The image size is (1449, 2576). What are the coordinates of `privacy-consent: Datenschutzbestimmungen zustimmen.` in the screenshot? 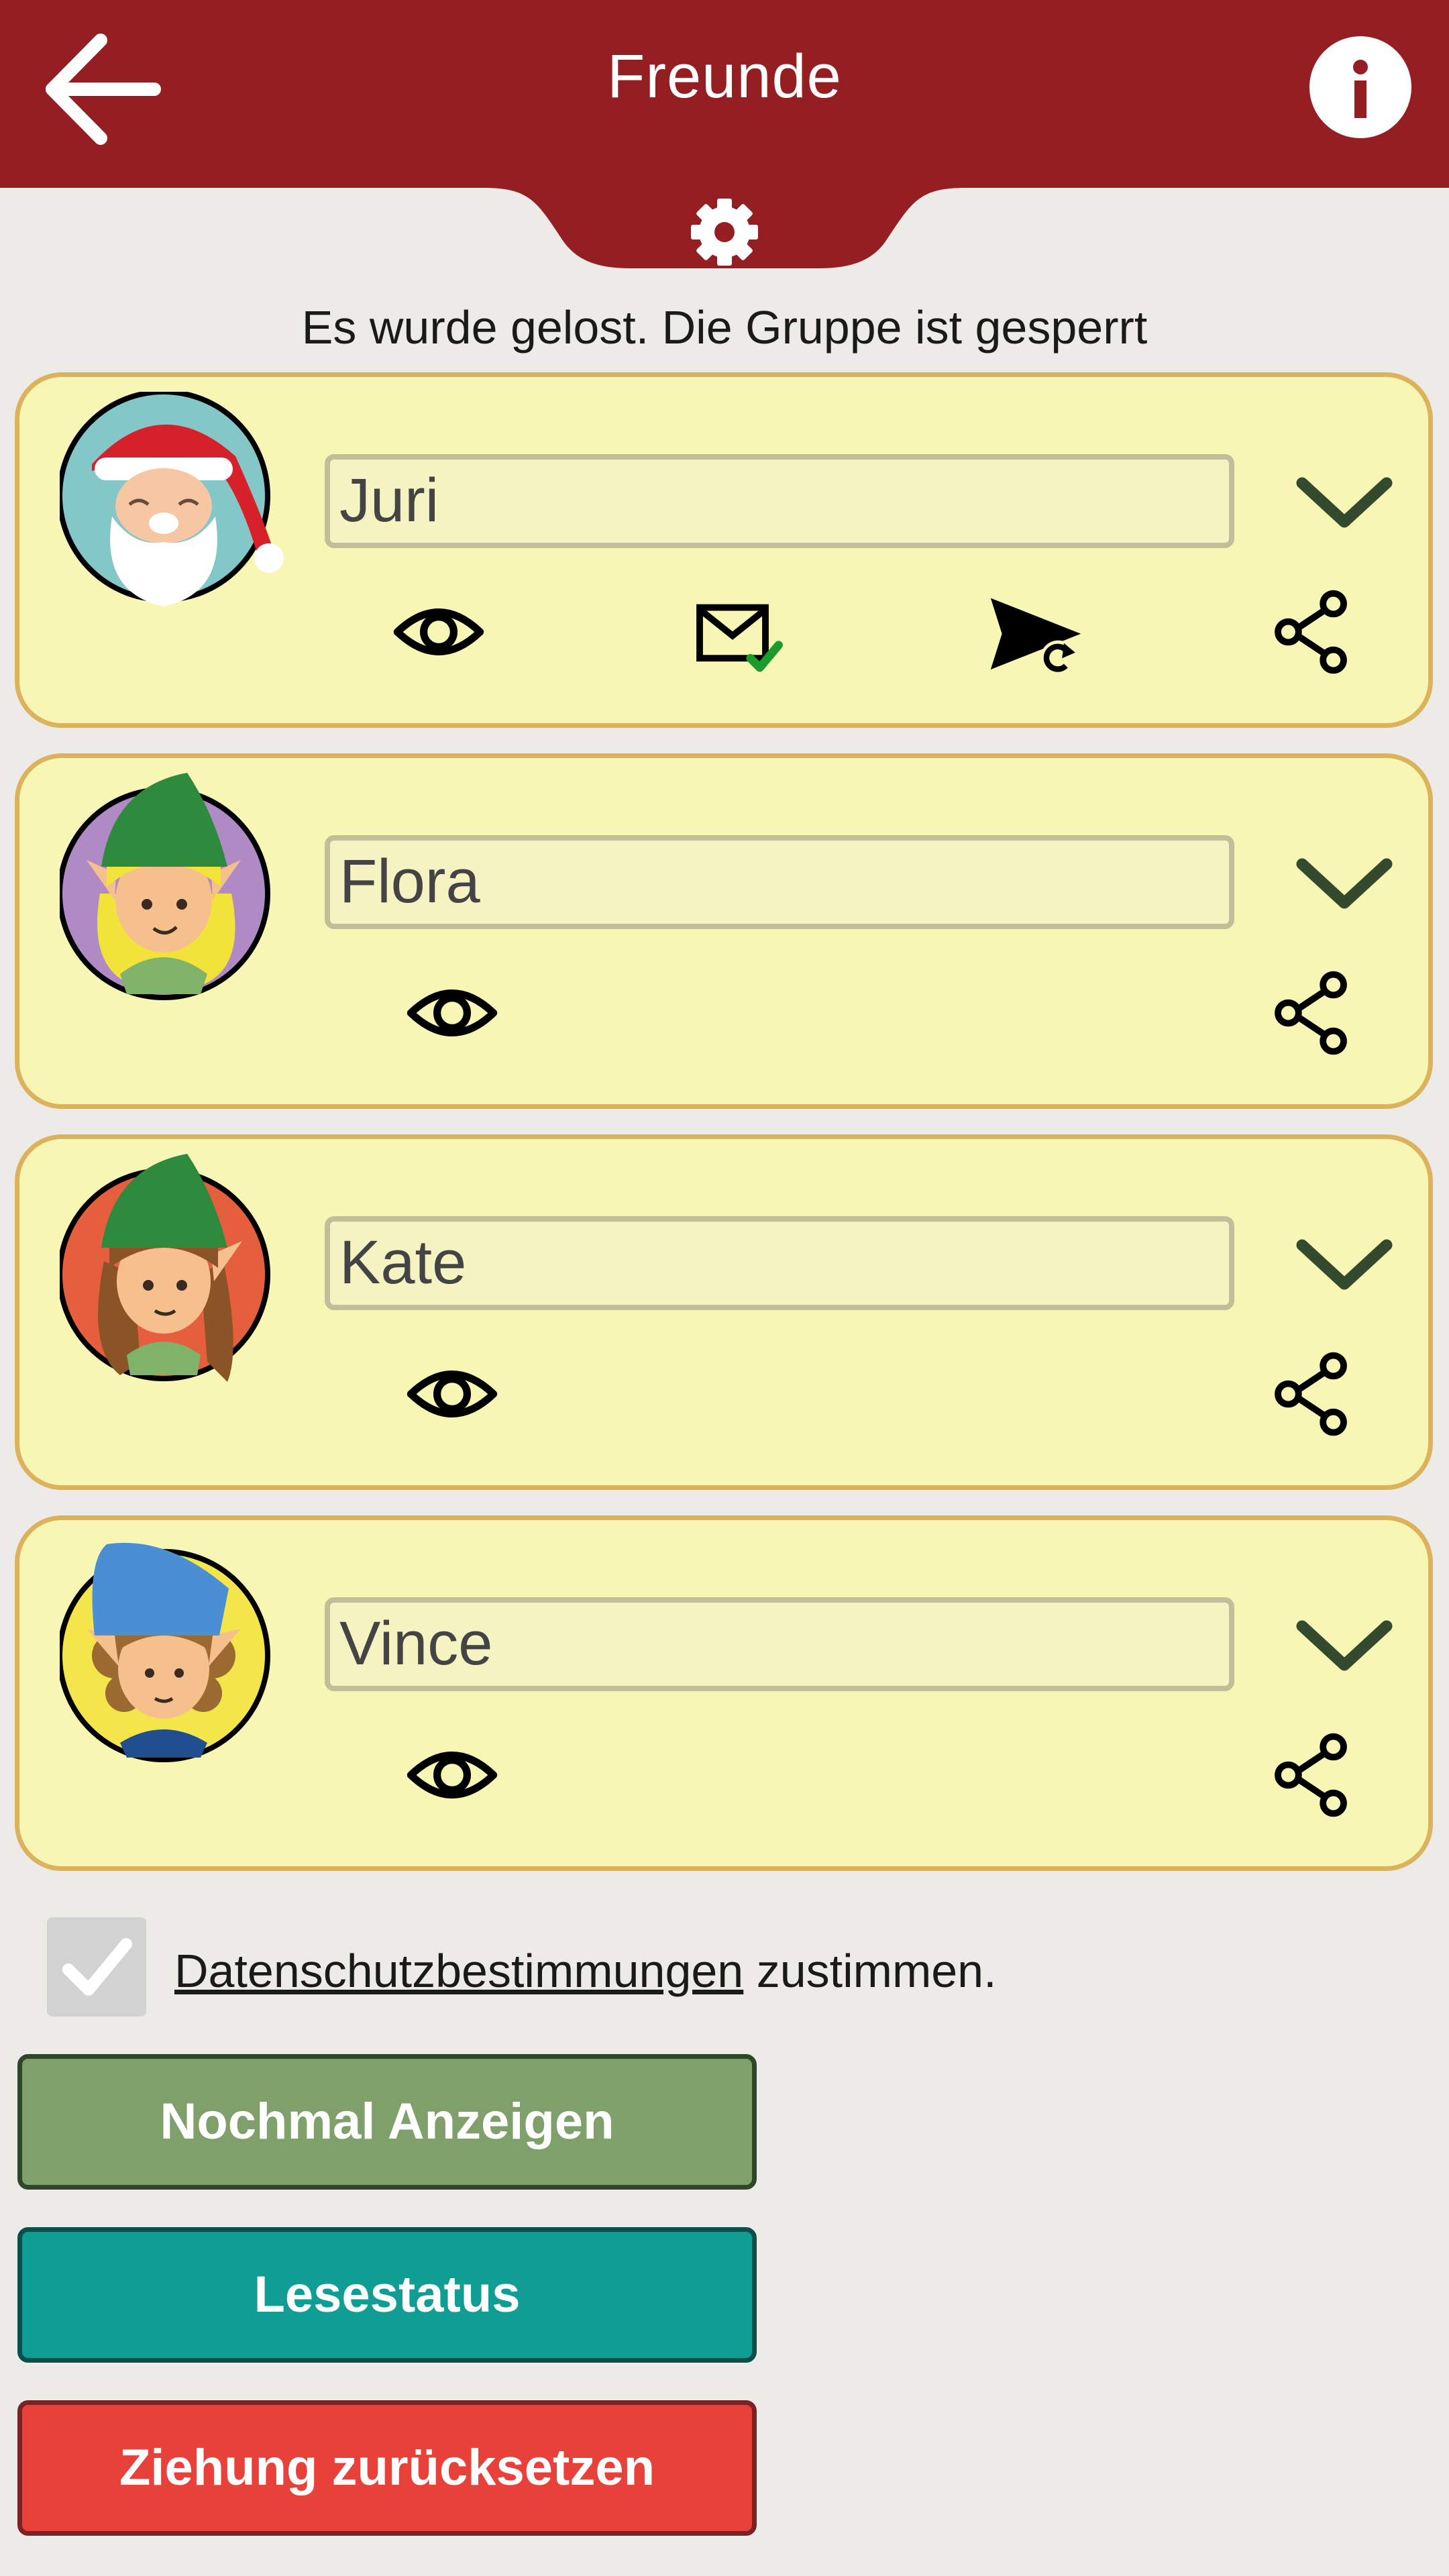 It's located at (684, 1967).